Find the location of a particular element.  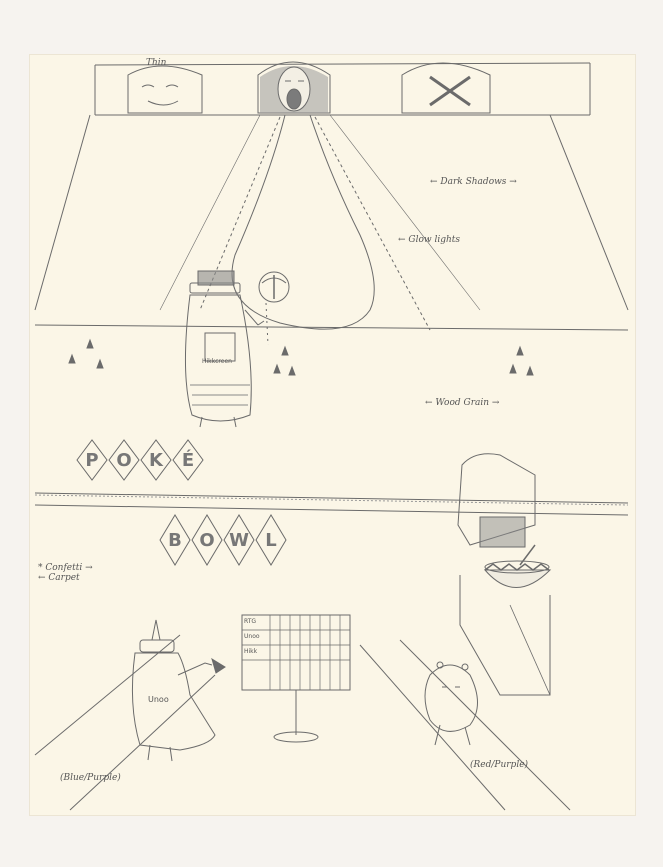

bowler-label: Hikkcreen is located at coordinates (217, 361).